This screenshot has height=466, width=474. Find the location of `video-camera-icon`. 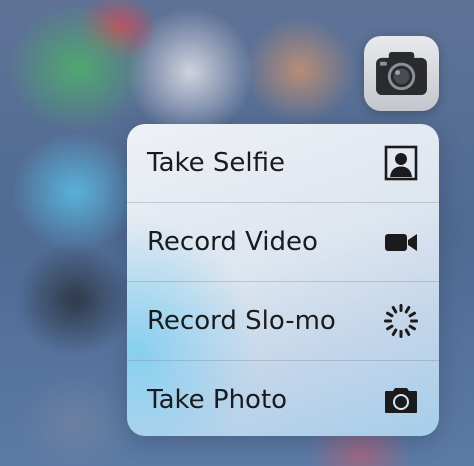

video-camera-icon is located at coordinates (401, 242).